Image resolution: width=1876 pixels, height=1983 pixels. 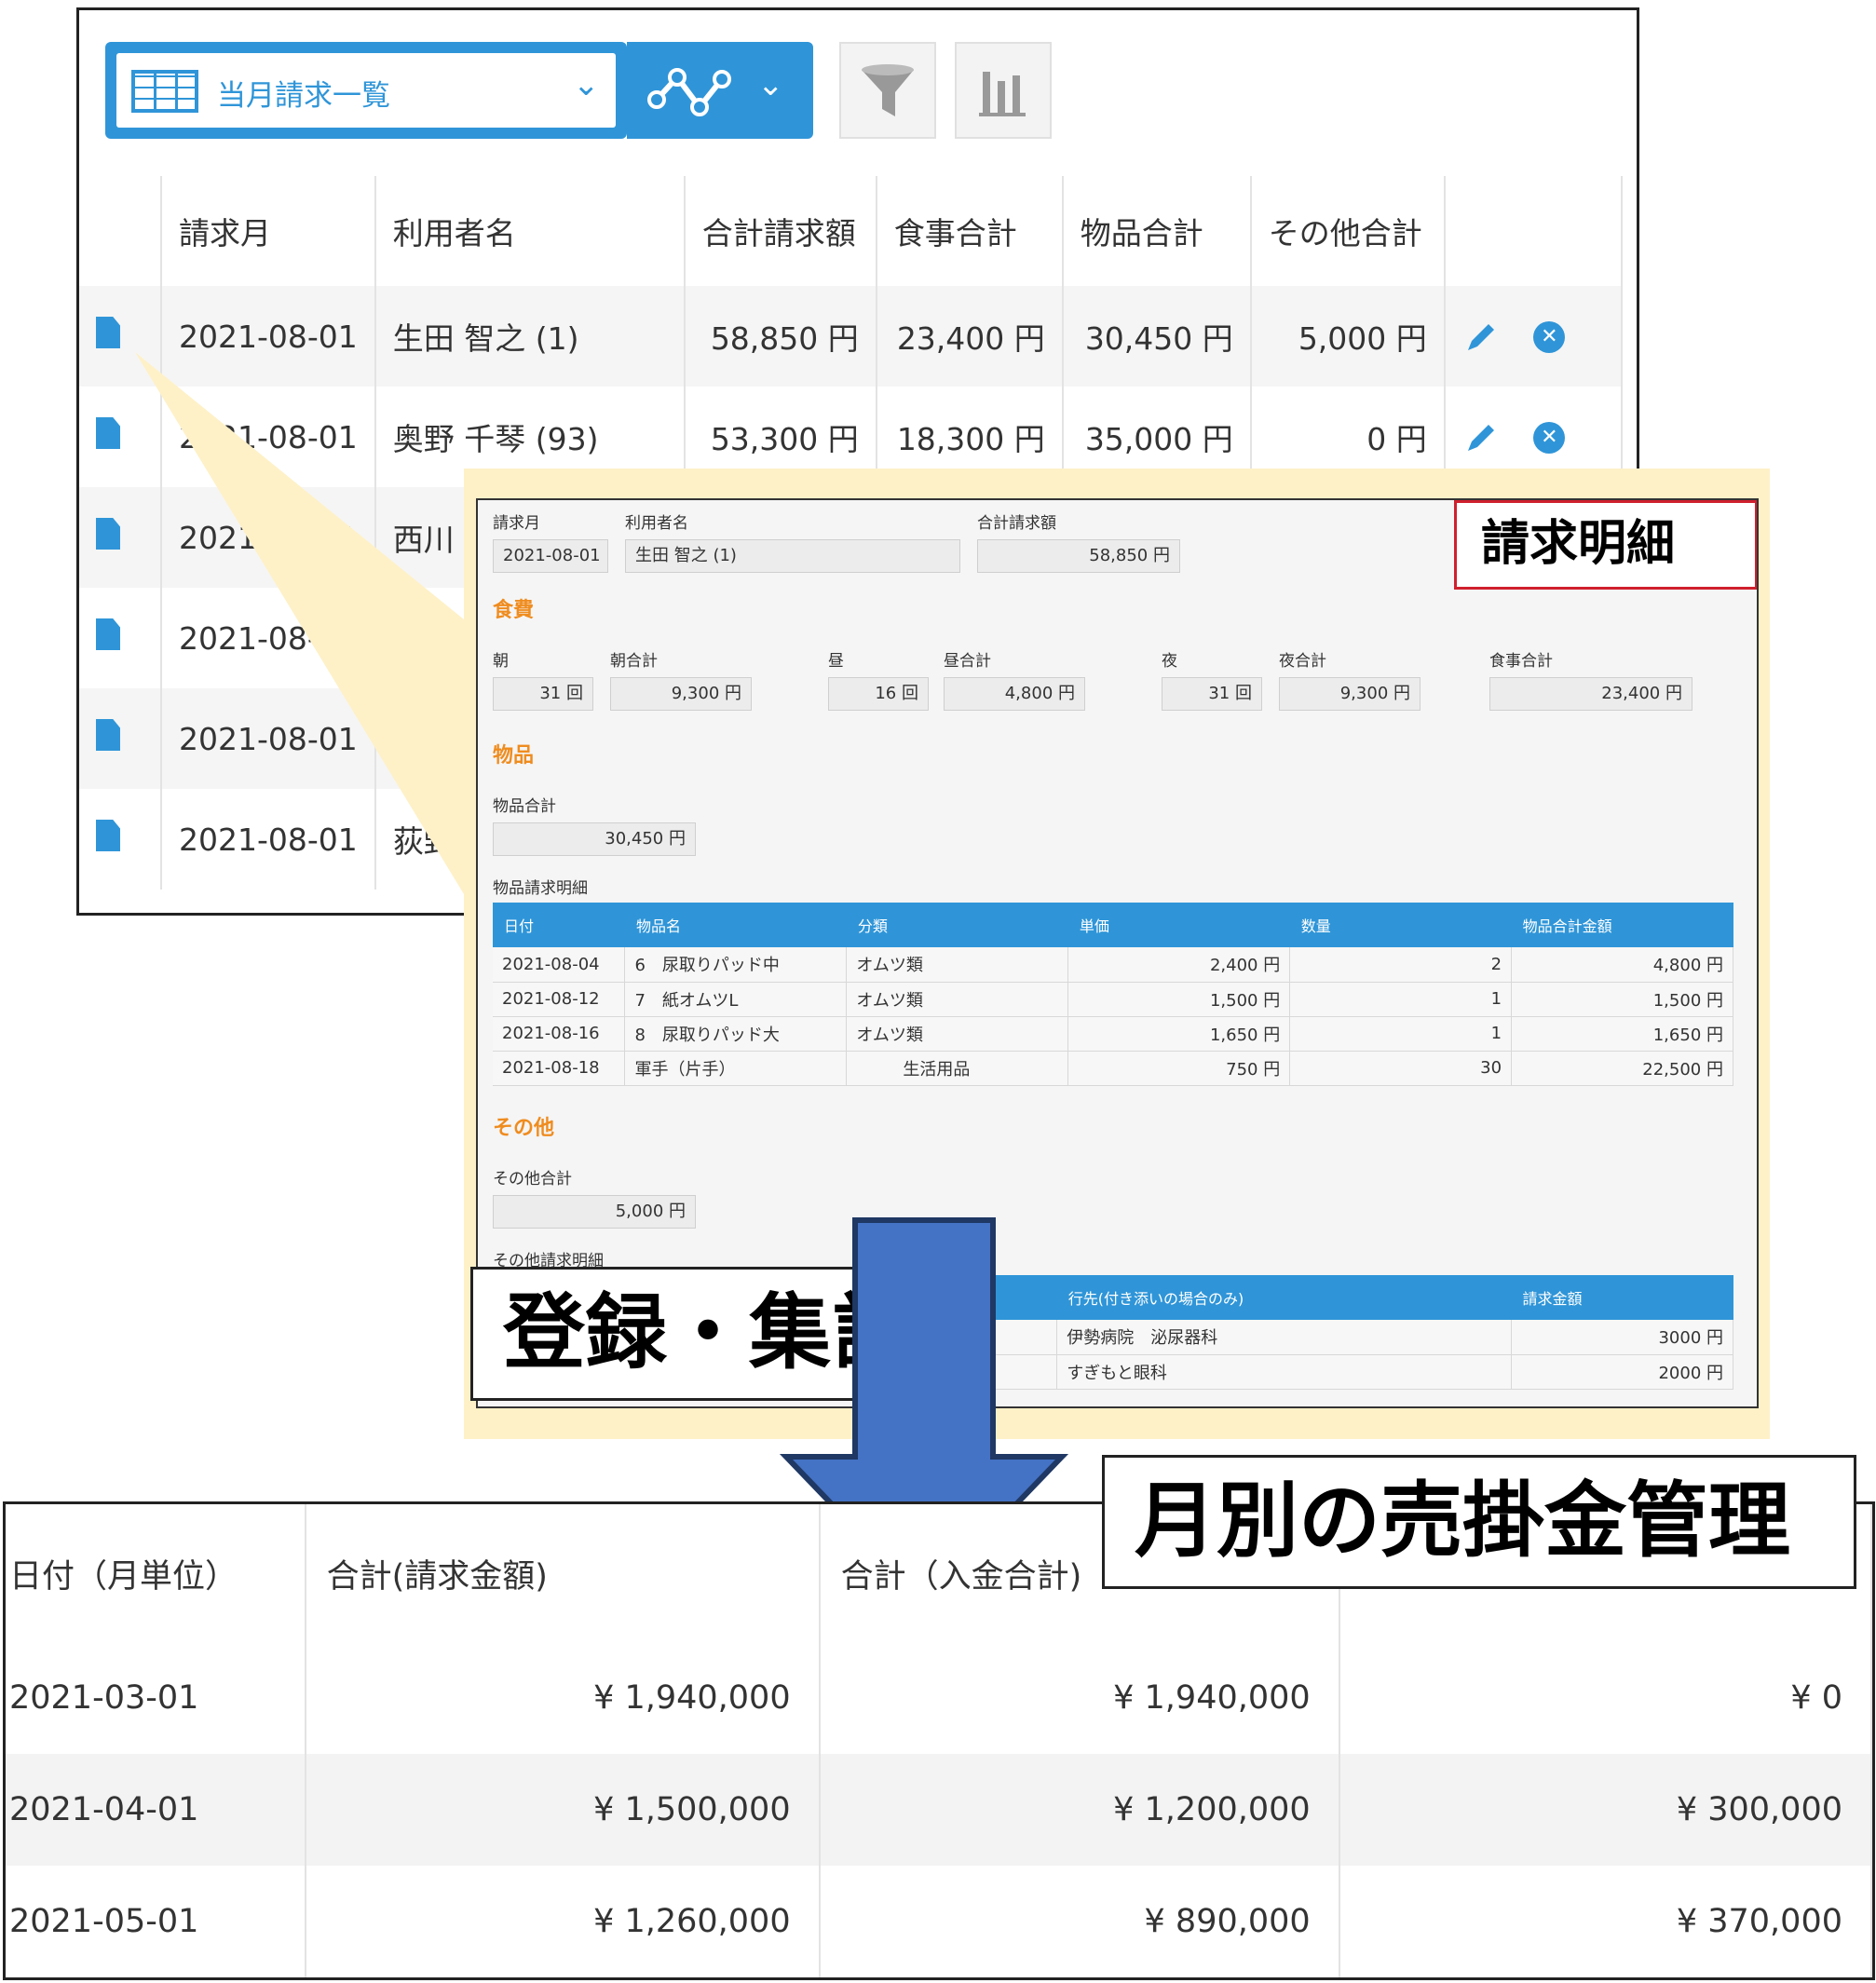 What do you see at coordinates (559, 965) in the screenshot?
I see `cell-date: 2021-08-04` at bounding box center [559, 965].